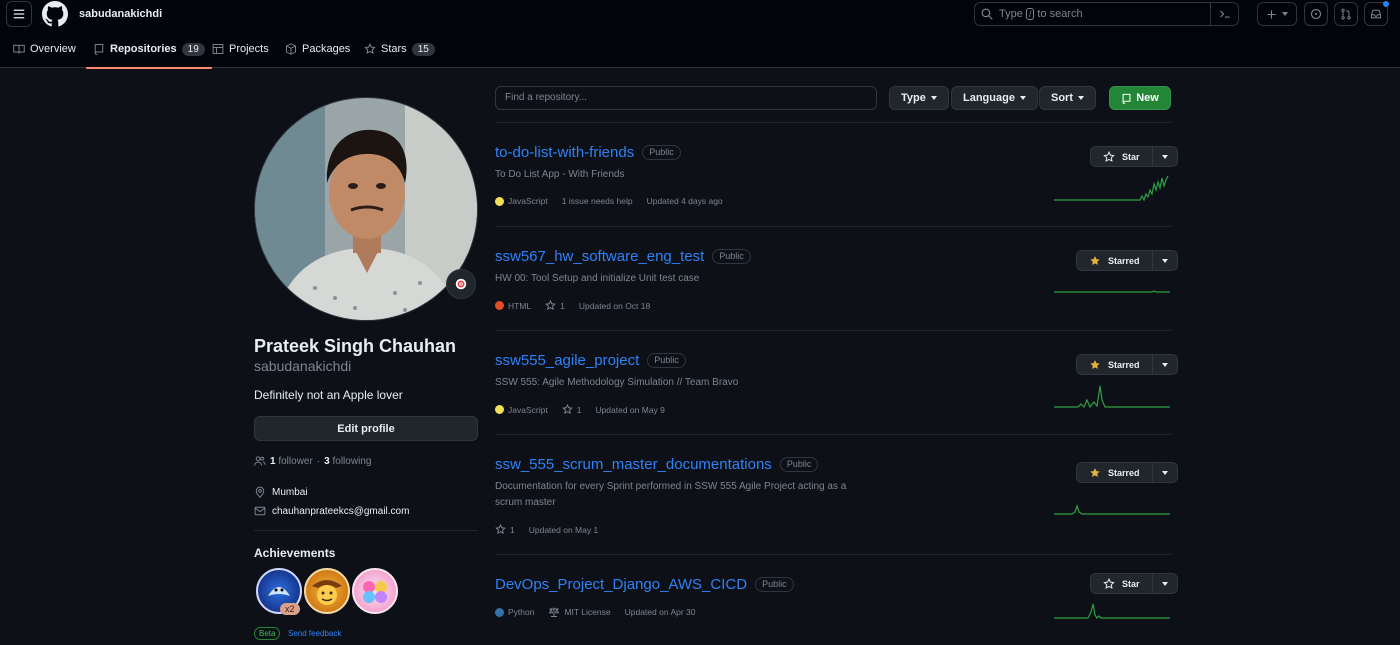  Describe the element at coordinates (528, 409) in the screenshot. I see `language-name: JavaScript` at that location.